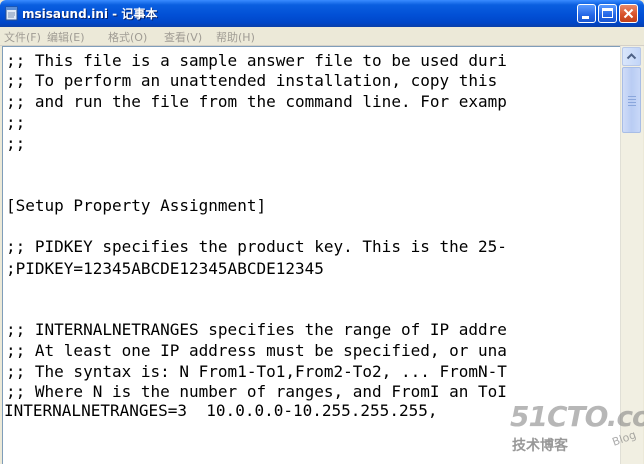 The height and width of the screenshot is (464, 644). Describe the element at coordinates (585, 17) in the screenshot. I see `minimize-icon` at that location.